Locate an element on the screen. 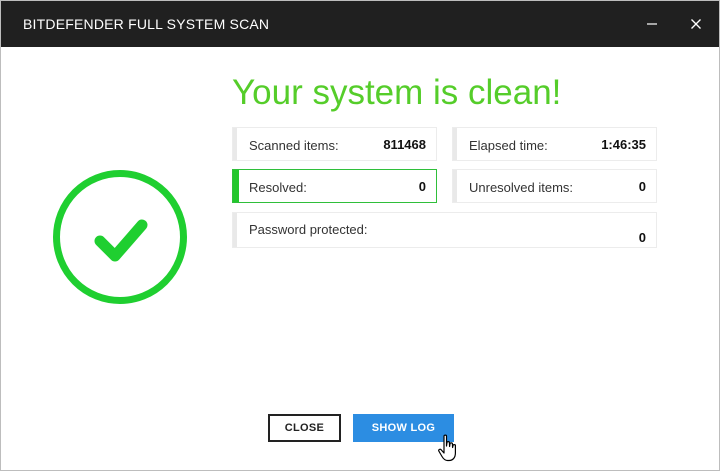 The height and width of the screenshot is (471, 720). stat-label: Password protected: is located at coordinates (308, 229).